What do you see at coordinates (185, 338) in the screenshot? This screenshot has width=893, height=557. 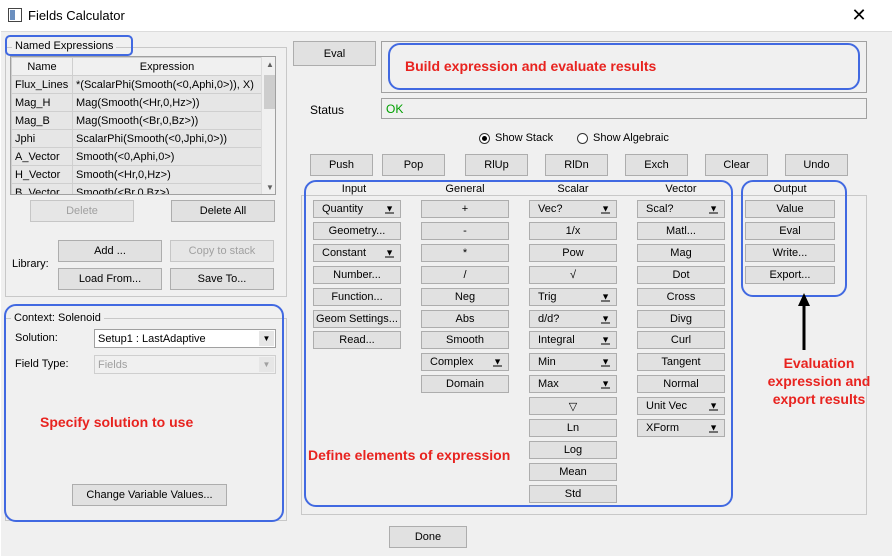 I see `solution-select: Setup1 : LastAdaptive ▼` at bounding box center [185, 338].